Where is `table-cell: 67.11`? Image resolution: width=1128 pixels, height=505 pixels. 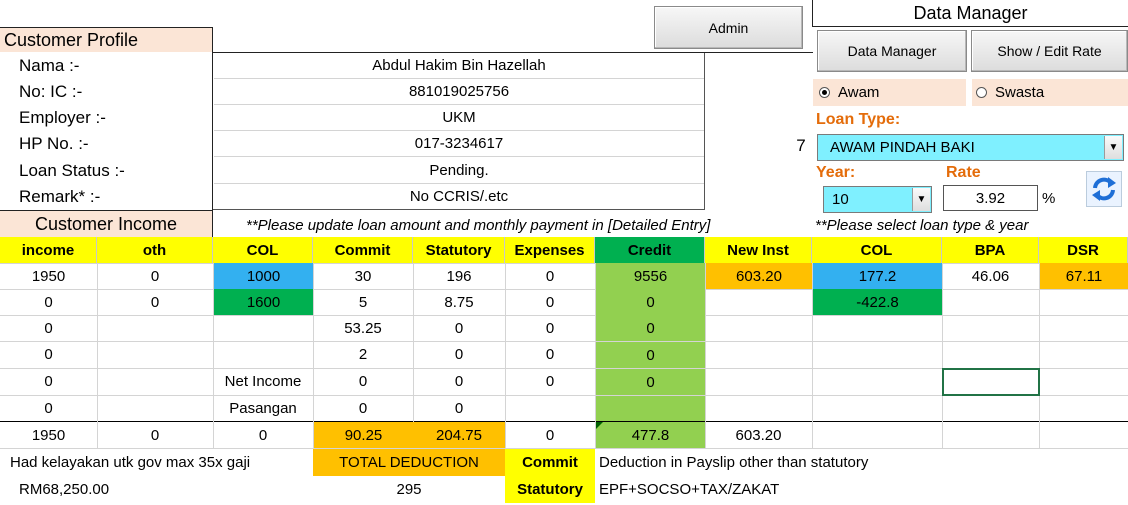
table-cell: 67.11 is located at coordinates (1084, 276).